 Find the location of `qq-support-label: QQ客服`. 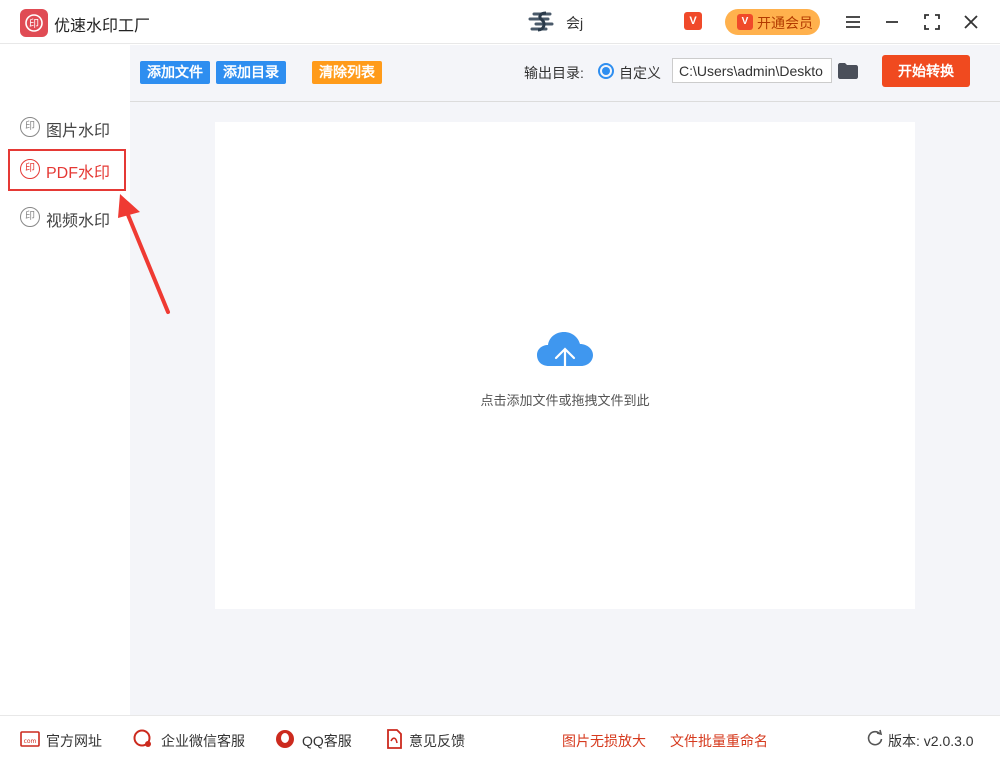

qq-support-label: QQ客服 is located at coordinates (327, 741).